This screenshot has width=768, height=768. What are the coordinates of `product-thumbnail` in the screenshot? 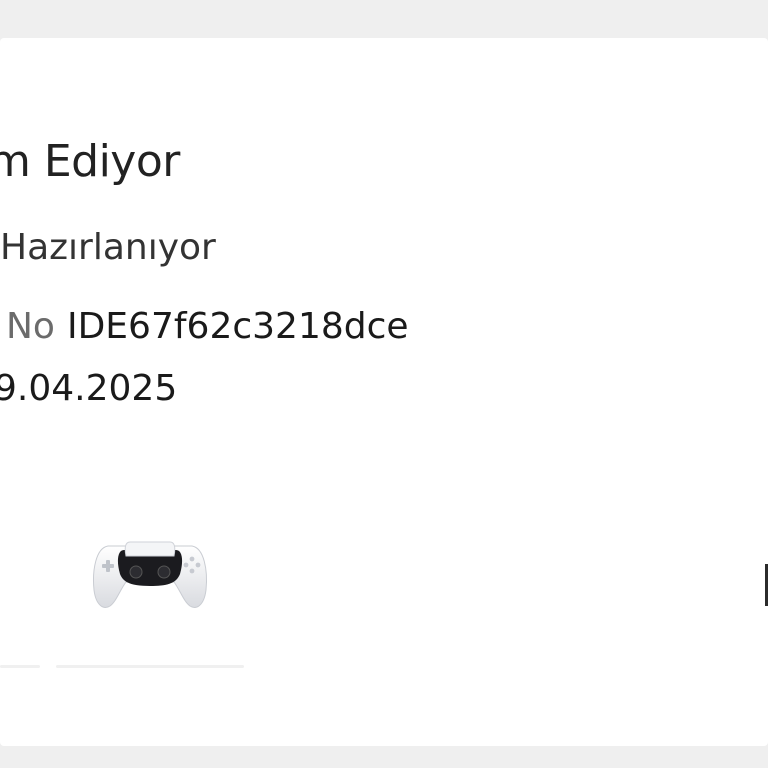 It's located at (150, 575).